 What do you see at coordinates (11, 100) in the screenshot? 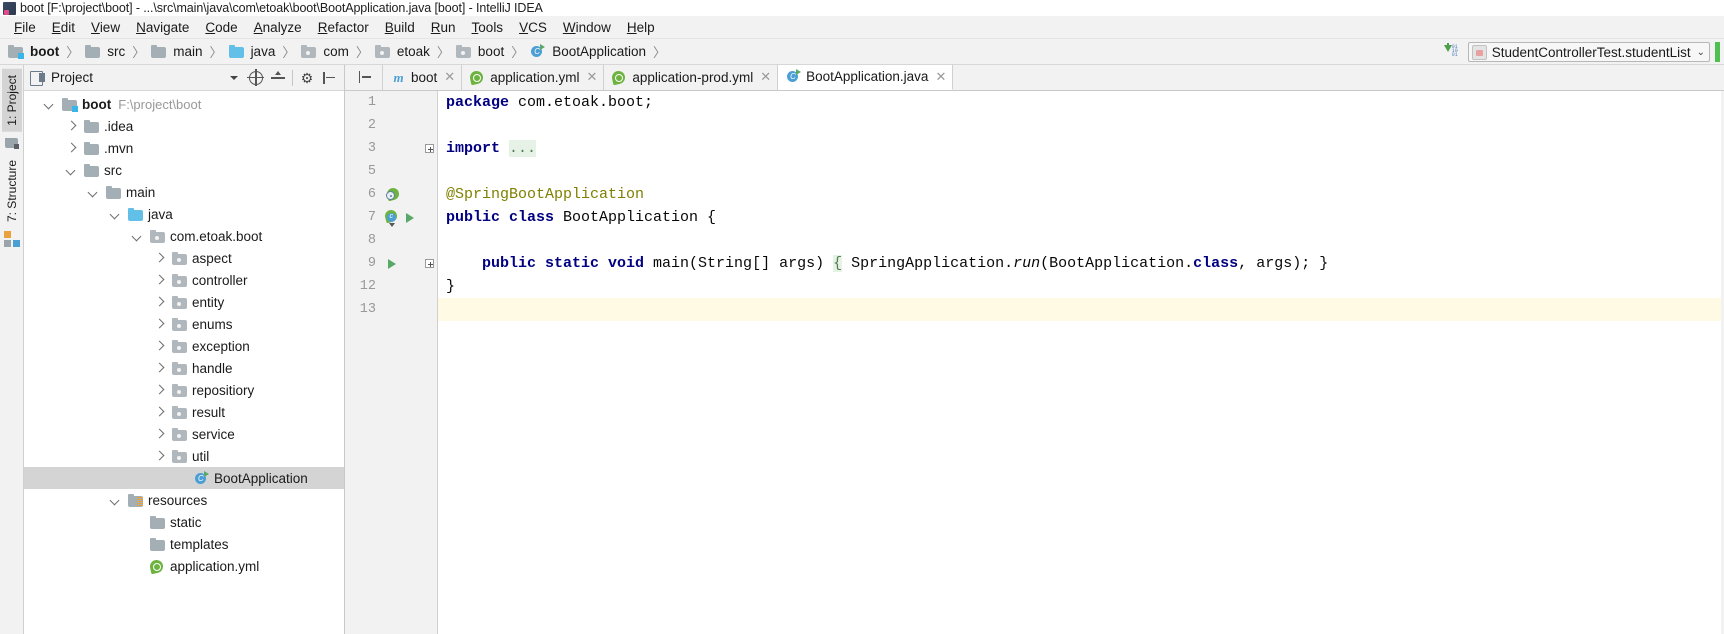
I see `sidebar-item-project: 1: Project` at bounding box center [11, 100].